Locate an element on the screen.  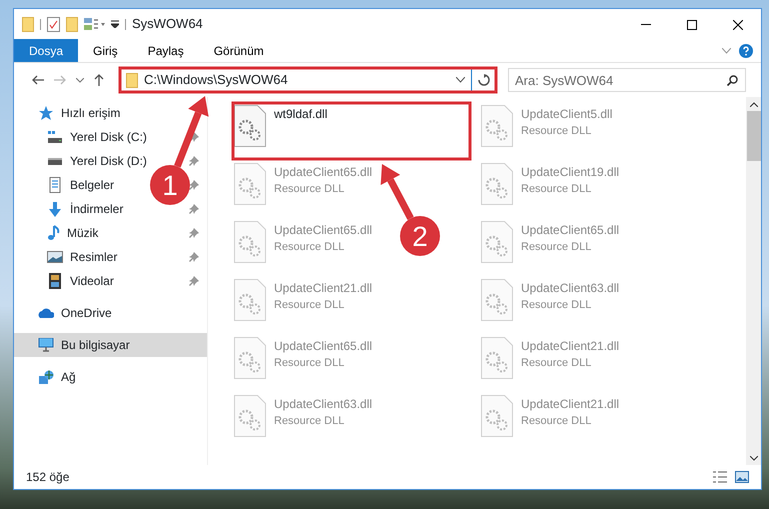
dropdown-caret-icon is located at coordinates (460, 80).